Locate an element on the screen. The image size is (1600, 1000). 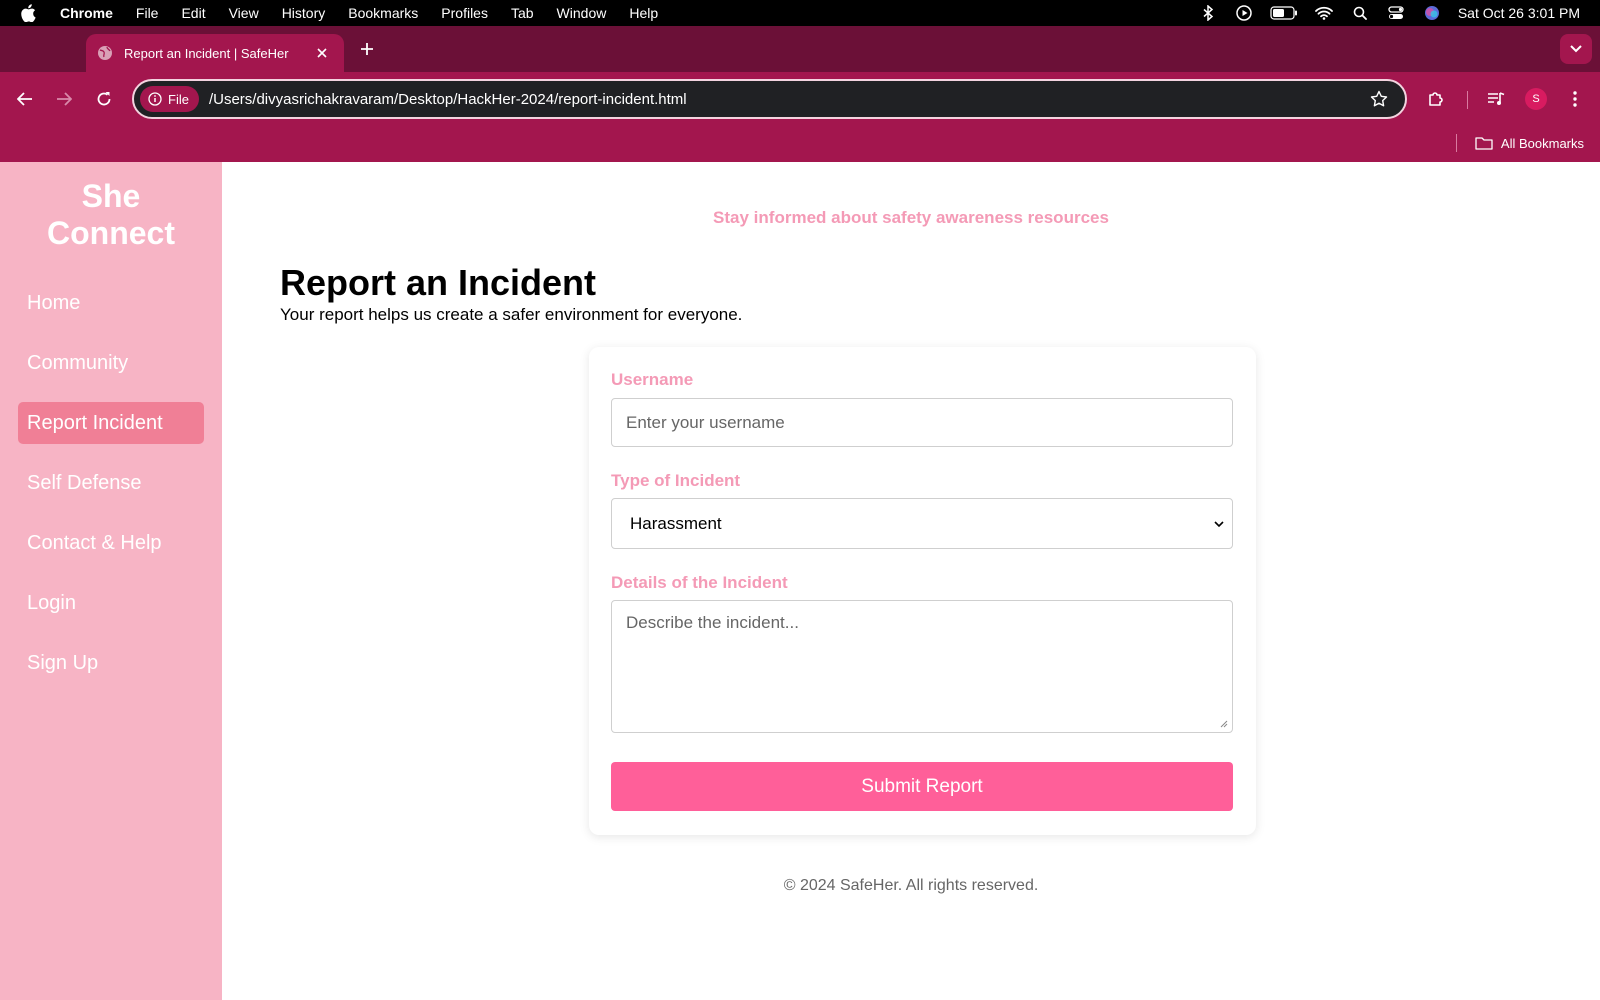
menu-window: Window is located at coordinates (582, 13).